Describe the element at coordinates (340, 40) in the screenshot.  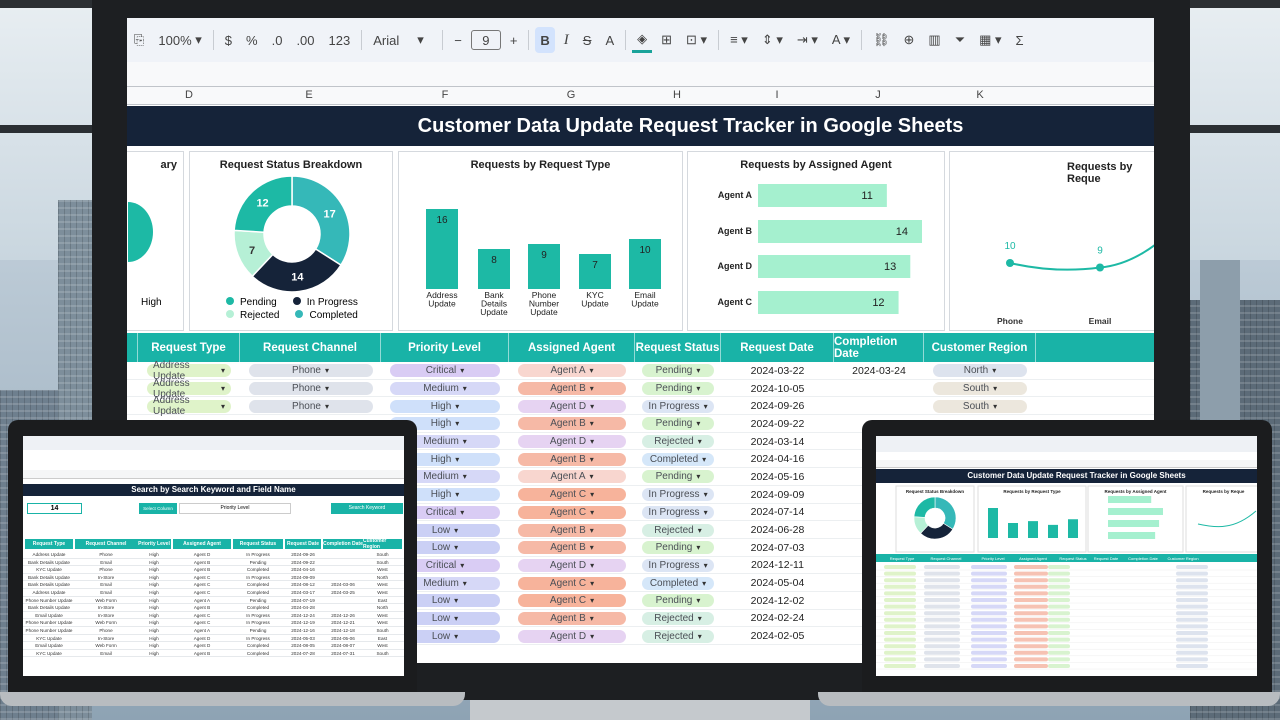
I see `number-format-button: 123` at that location.